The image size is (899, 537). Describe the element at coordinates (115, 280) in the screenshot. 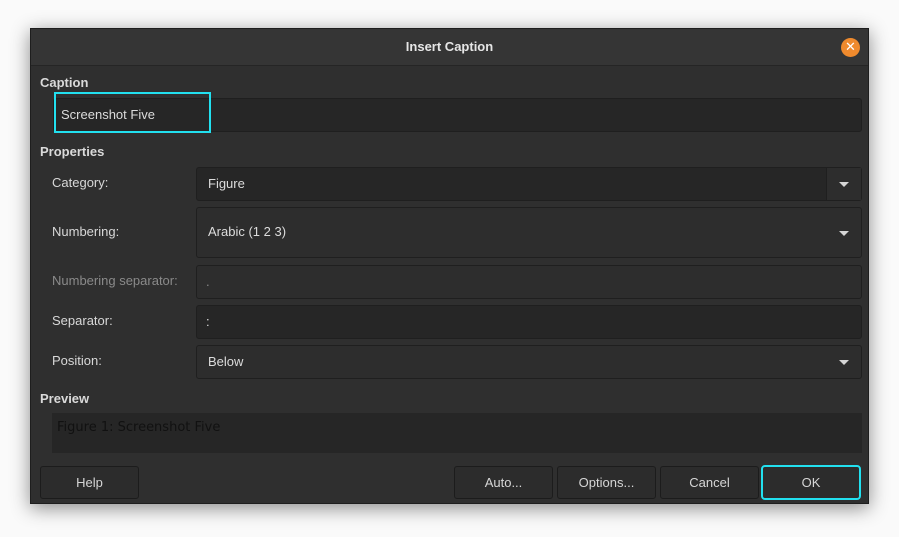

I see `numbering-separator-label: Numbering separator:` at that location.